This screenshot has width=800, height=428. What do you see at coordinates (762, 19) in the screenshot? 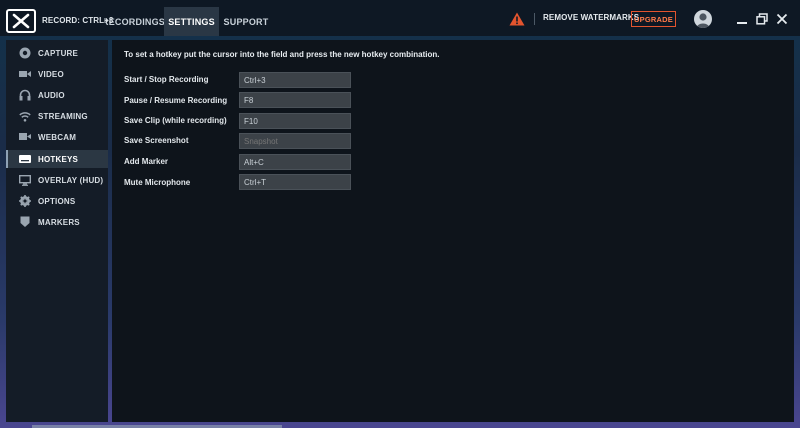
I see `maximize-icon` at bounding box center [762, 19].